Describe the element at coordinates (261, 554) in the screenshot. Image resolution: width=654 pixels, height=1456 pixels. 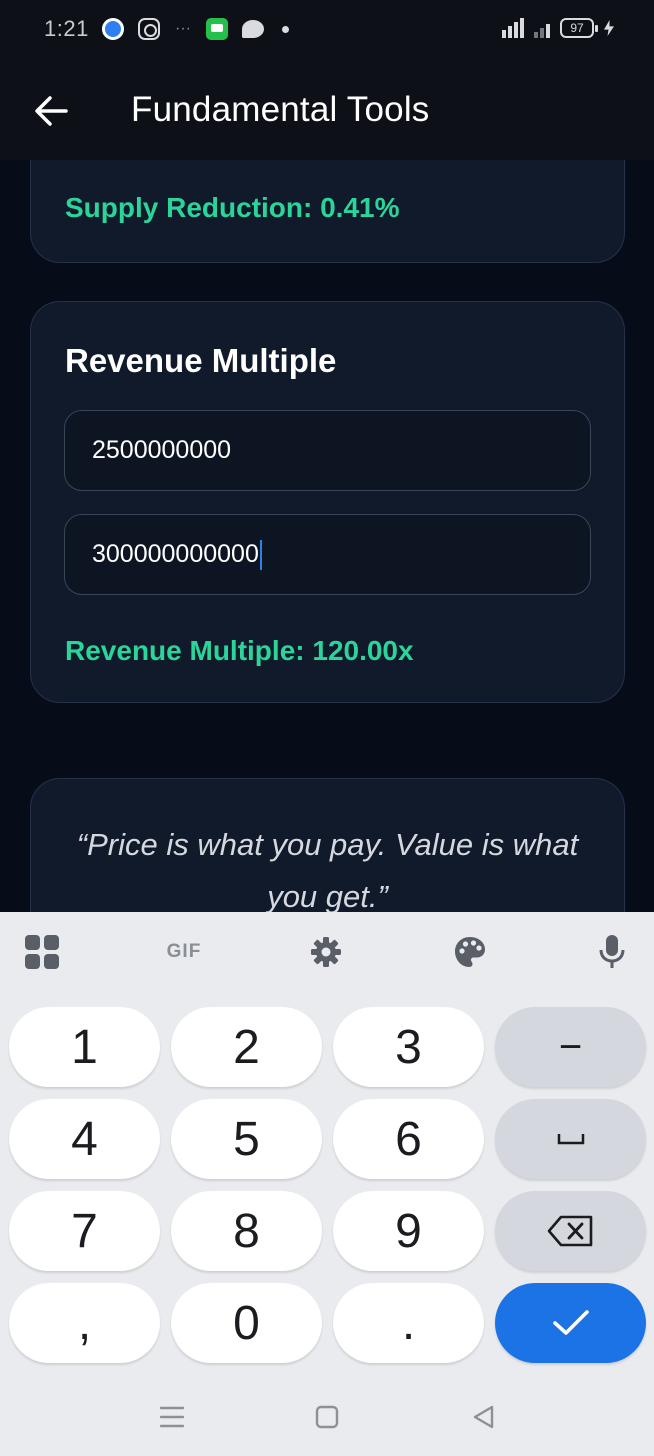
I see `text-cursor` at that location.